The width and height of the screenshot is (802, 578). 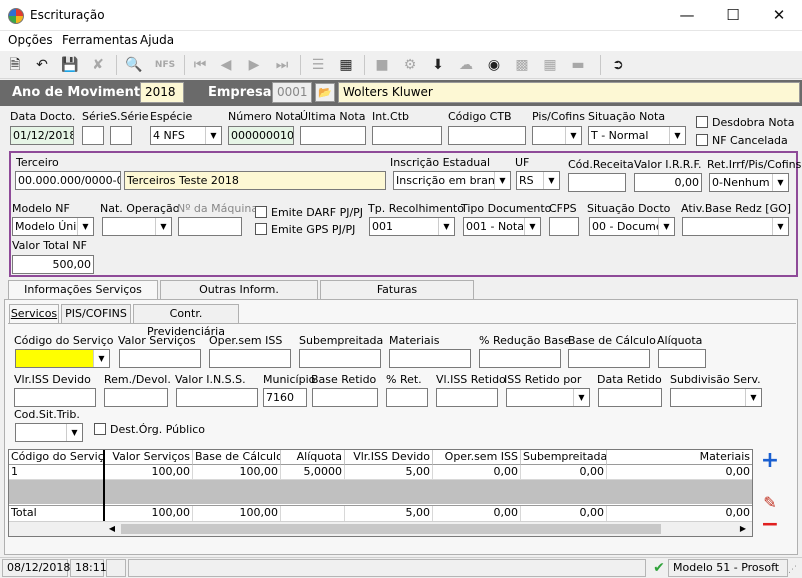 What do you see at coordinates (261, 212) in the screenshot?
I see `darf-checkbox` at bounding box center [261, 212].